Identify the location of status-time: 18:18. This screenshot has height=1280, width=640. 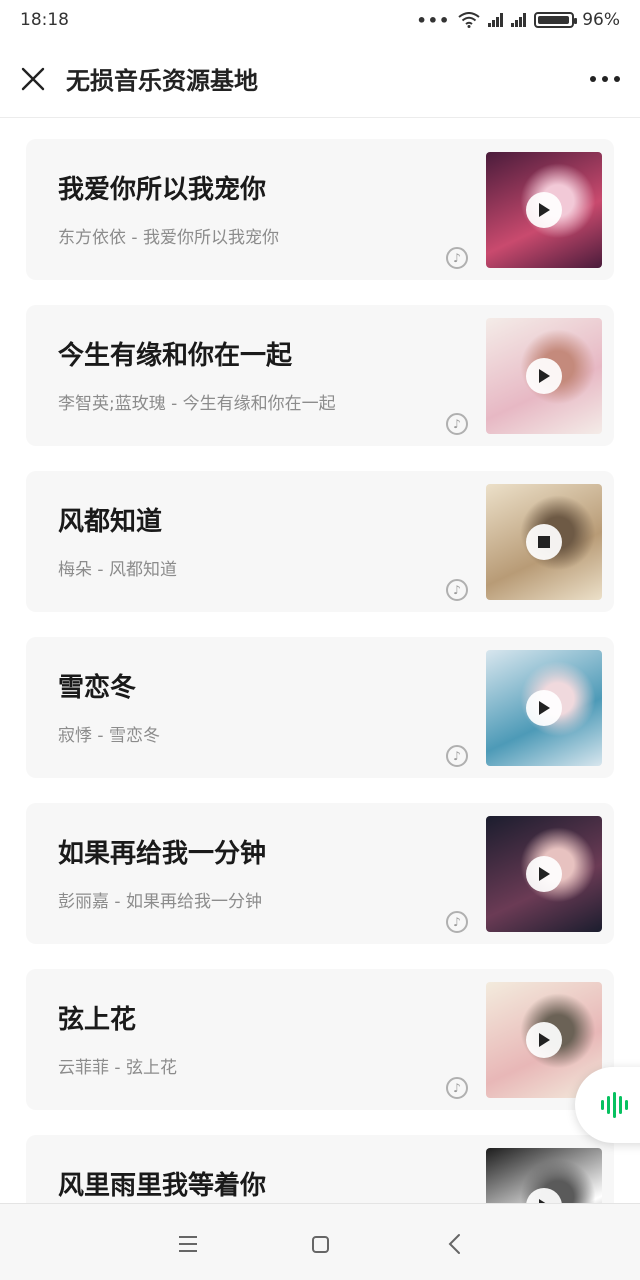
(44, 20).